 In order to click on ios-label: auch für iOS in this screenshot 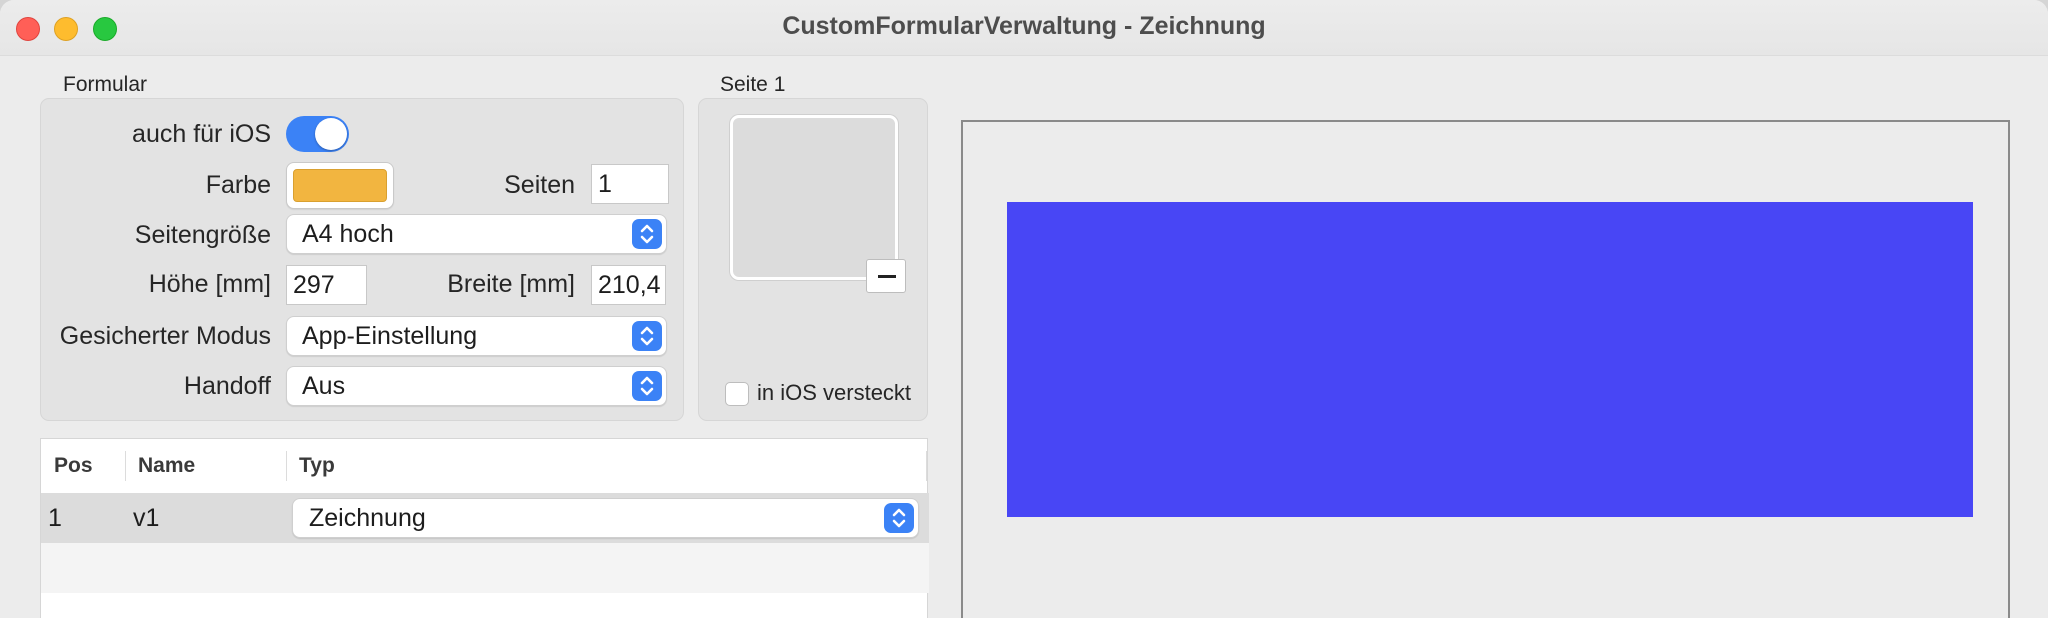, I will do `click(201, 134)`.